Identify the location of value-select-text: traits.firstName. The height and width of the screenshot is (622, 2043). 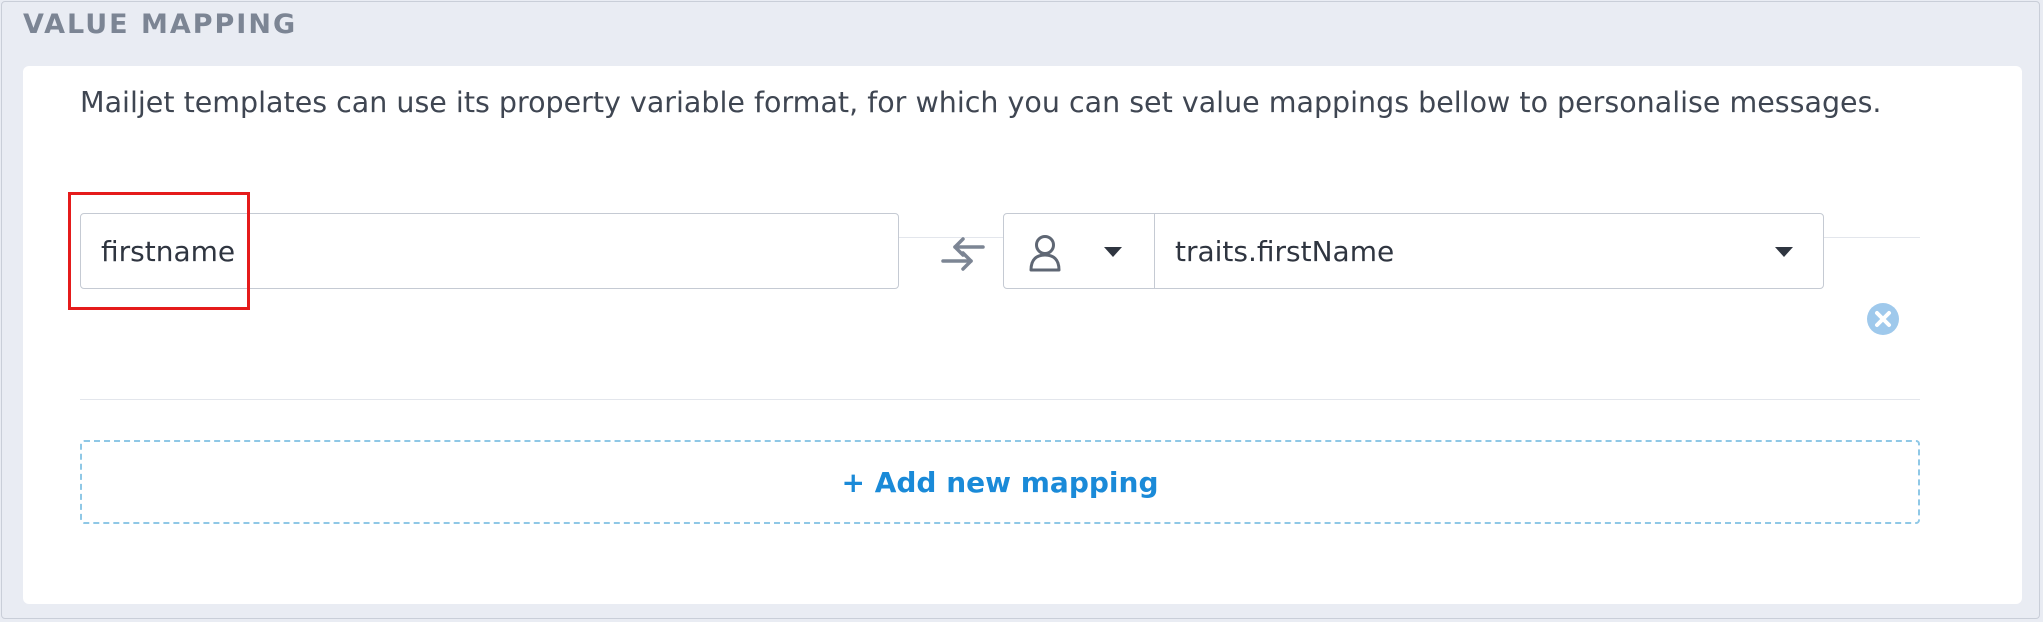
(1285, 251).